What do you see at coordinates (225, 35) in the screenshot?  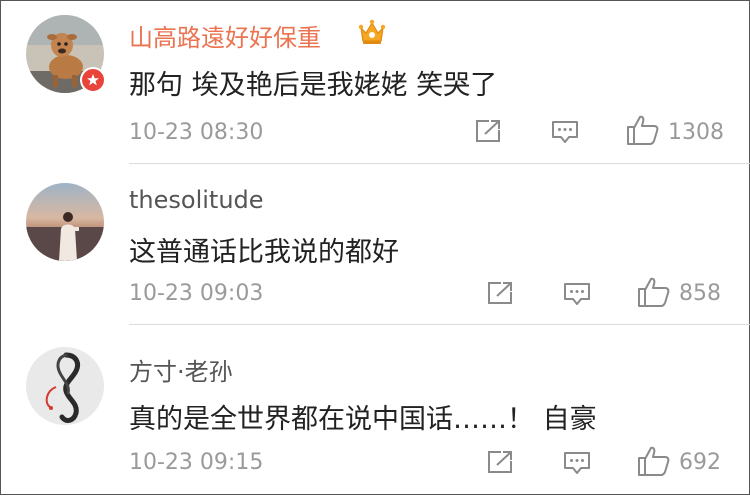 I see `username: 山高路遠好好保重` at bounding box center [225, 35].